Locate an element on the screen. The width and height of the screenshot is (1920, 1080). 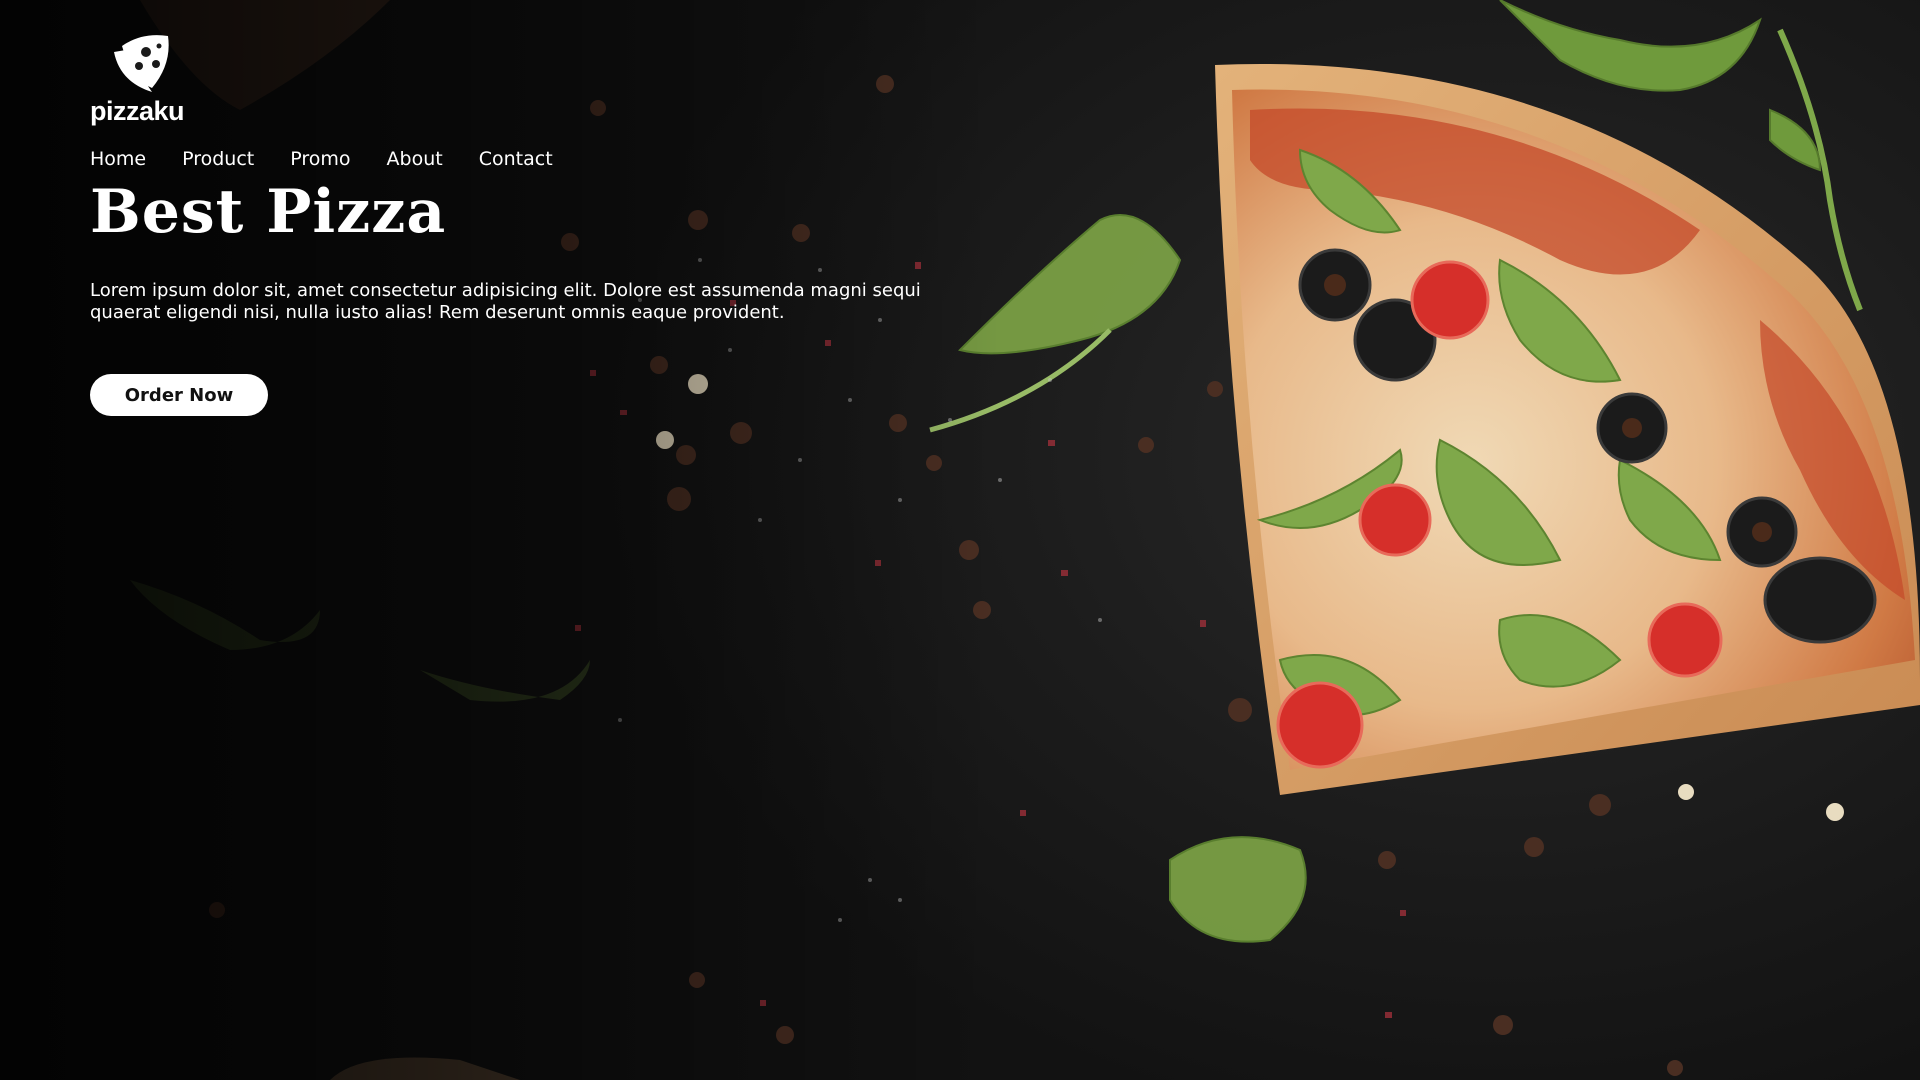
brand-logo: pizzaku is located at coordinates (145, 78).